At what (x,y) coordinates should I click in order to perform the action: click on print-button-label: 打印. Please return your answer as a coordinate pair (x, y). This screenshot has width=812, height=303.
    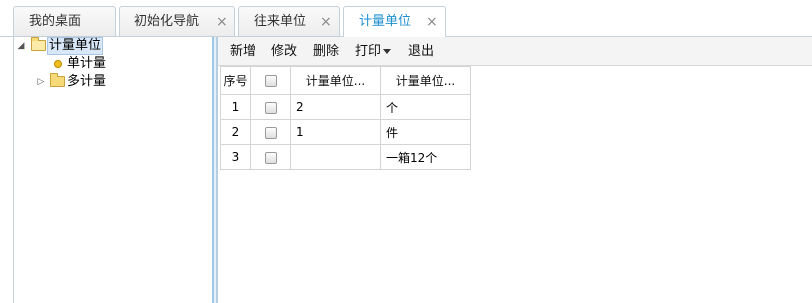
    Looking at the image, I should click on (368, 51).